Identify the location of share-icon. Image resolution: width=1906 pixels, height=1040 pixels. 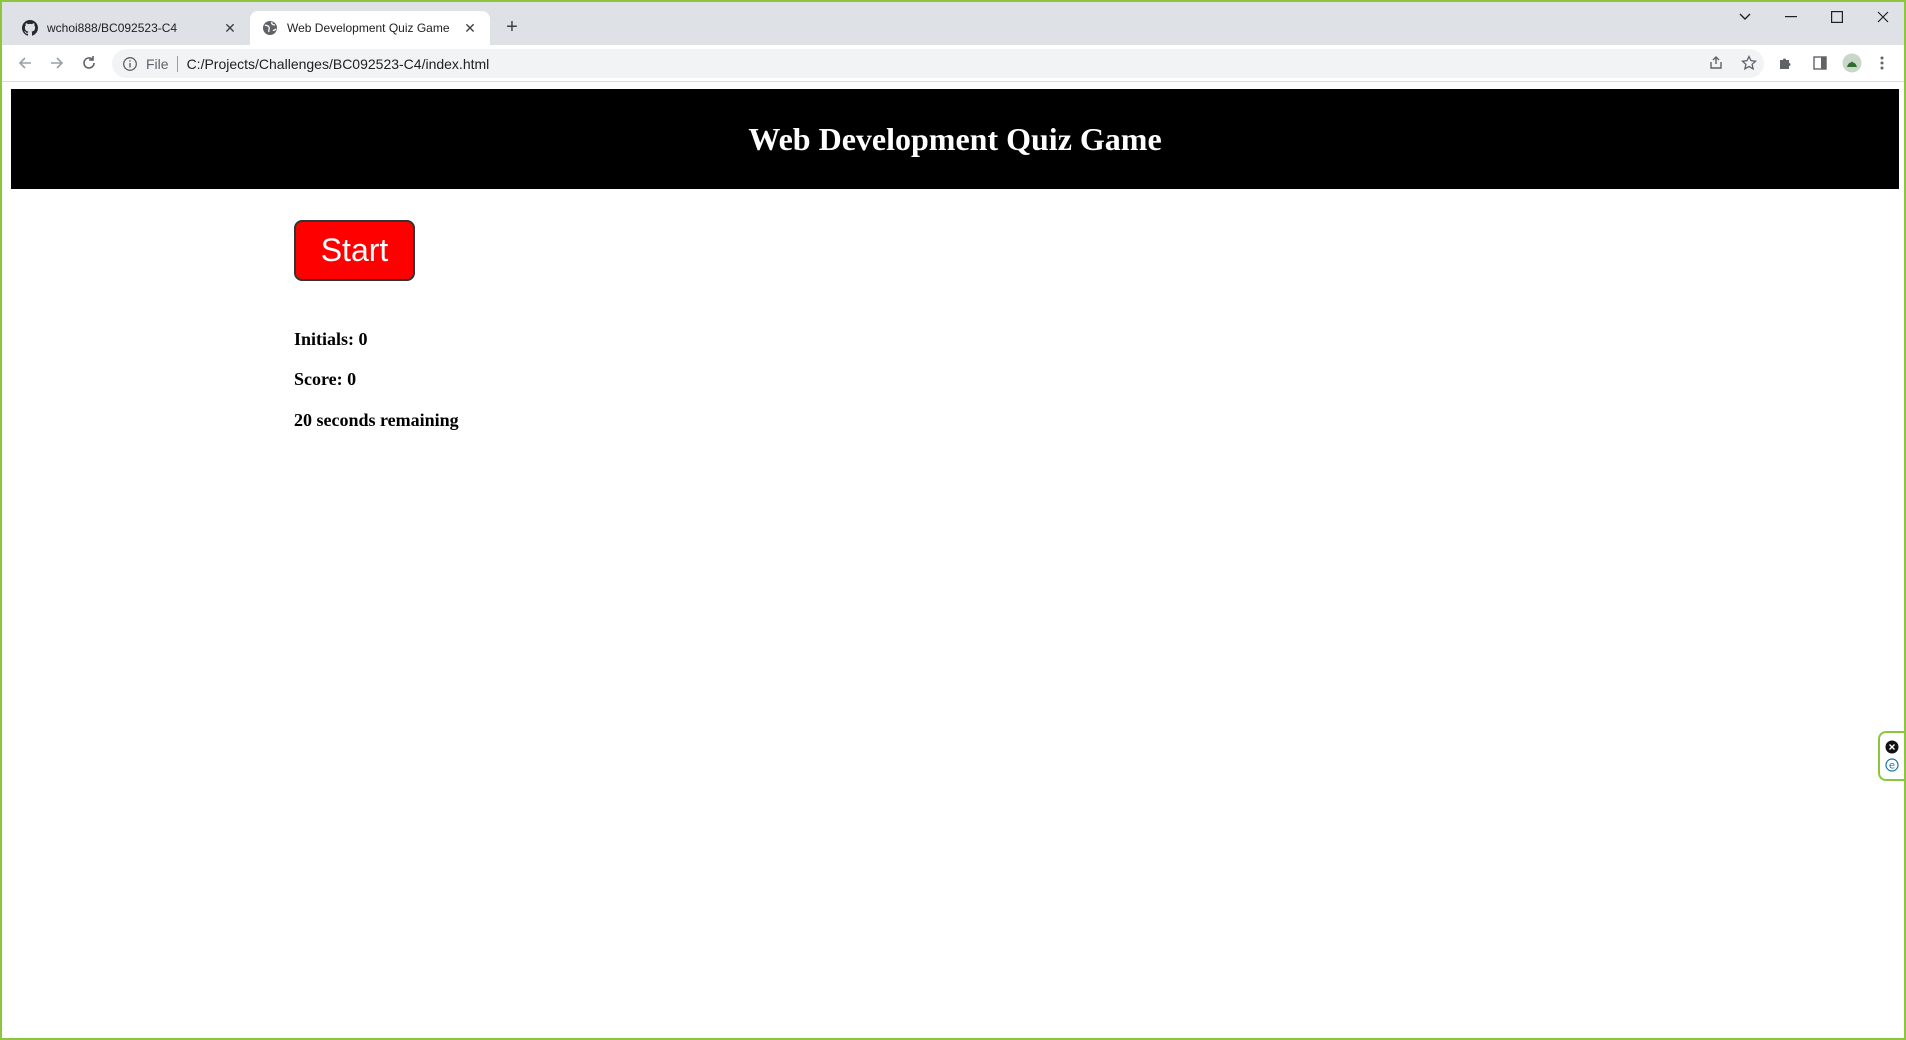
(1716, 63).